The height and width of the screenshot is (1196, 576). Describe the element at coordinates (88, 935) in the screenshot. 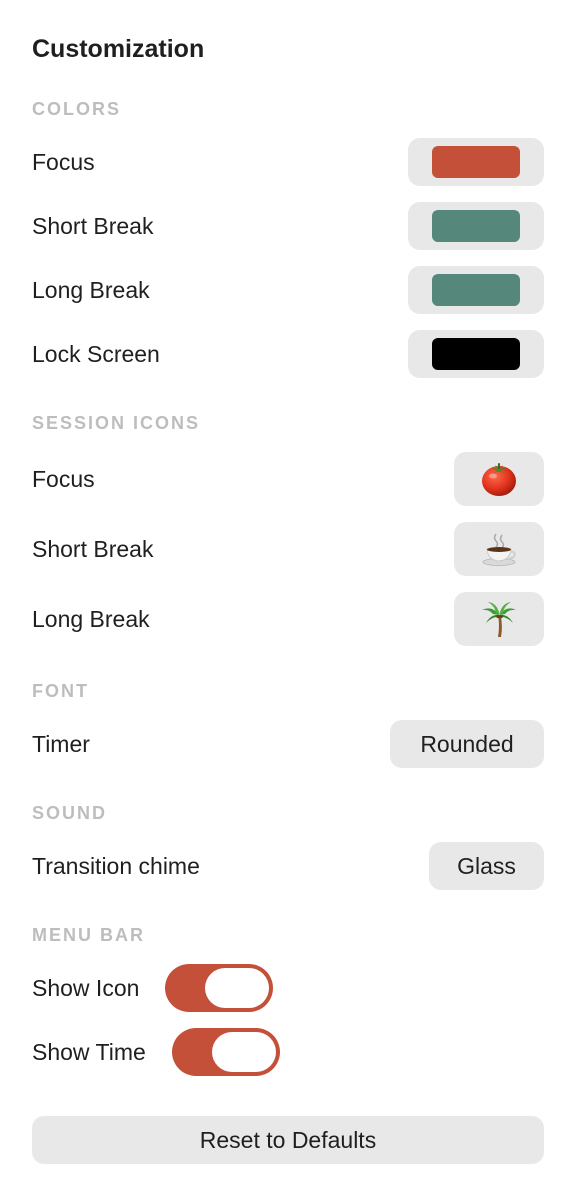

I see `menu-bar-section-header: MENU BAR` at that location.